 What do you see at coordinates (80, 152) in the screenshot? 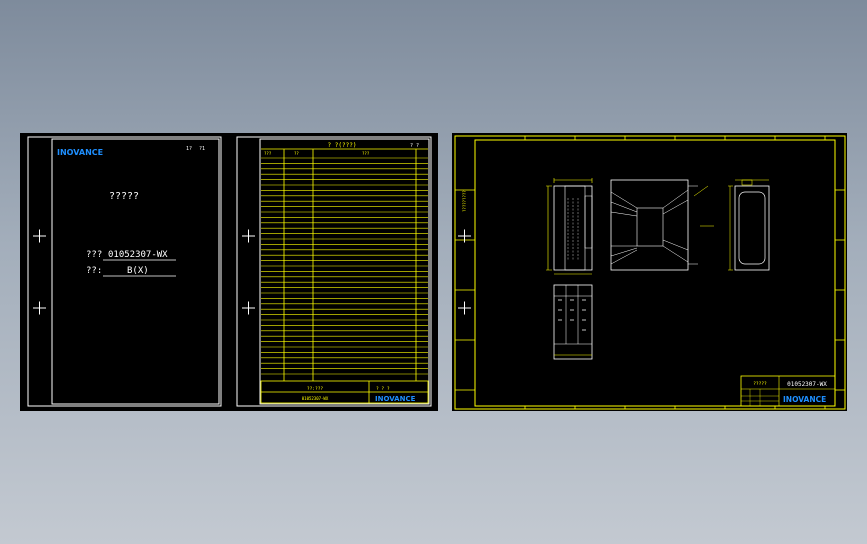
I see `cover-brand-logo: INOVANCE` at bounding box center [80, 152].